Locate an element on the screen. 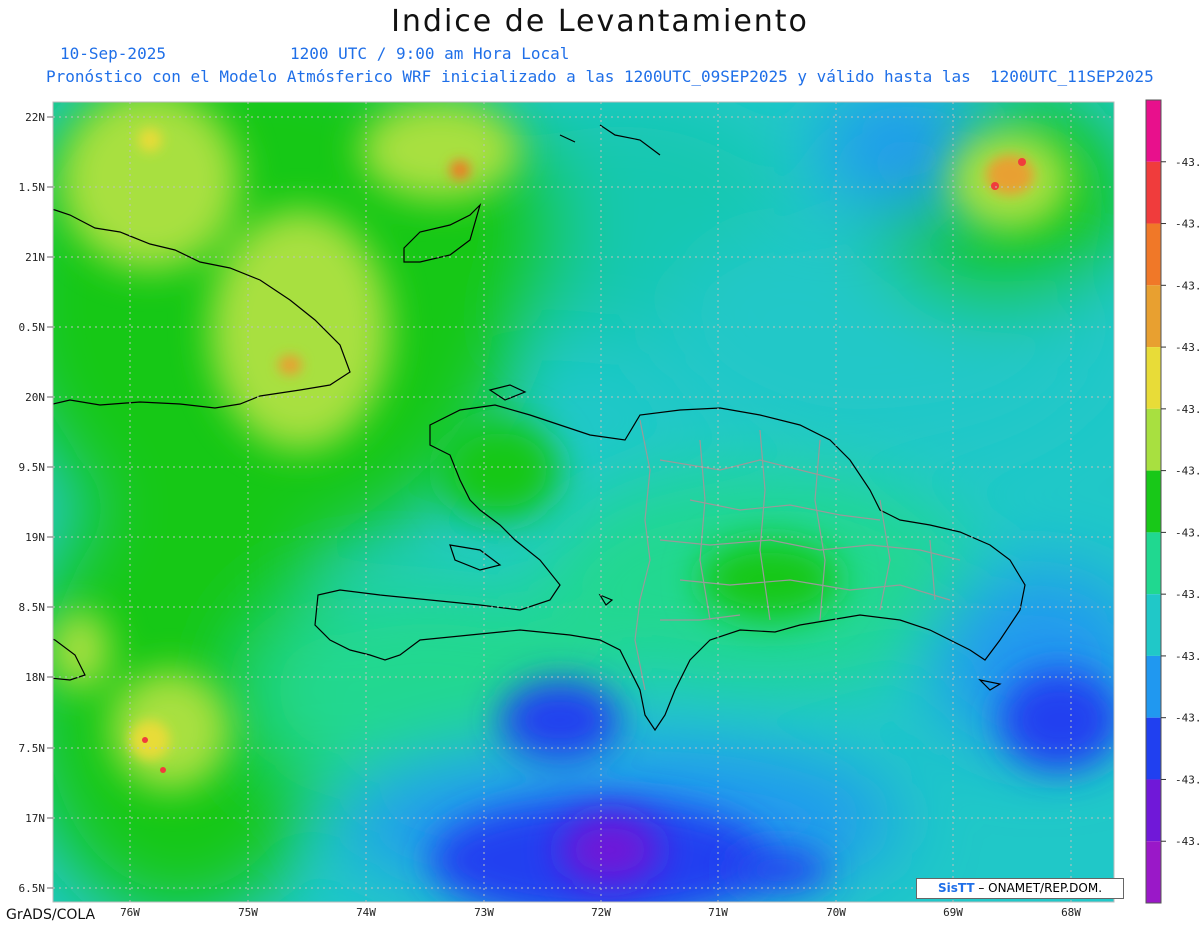 The image size is (1200, 927). lon-label: 76W is located at coordinates (130, 912).